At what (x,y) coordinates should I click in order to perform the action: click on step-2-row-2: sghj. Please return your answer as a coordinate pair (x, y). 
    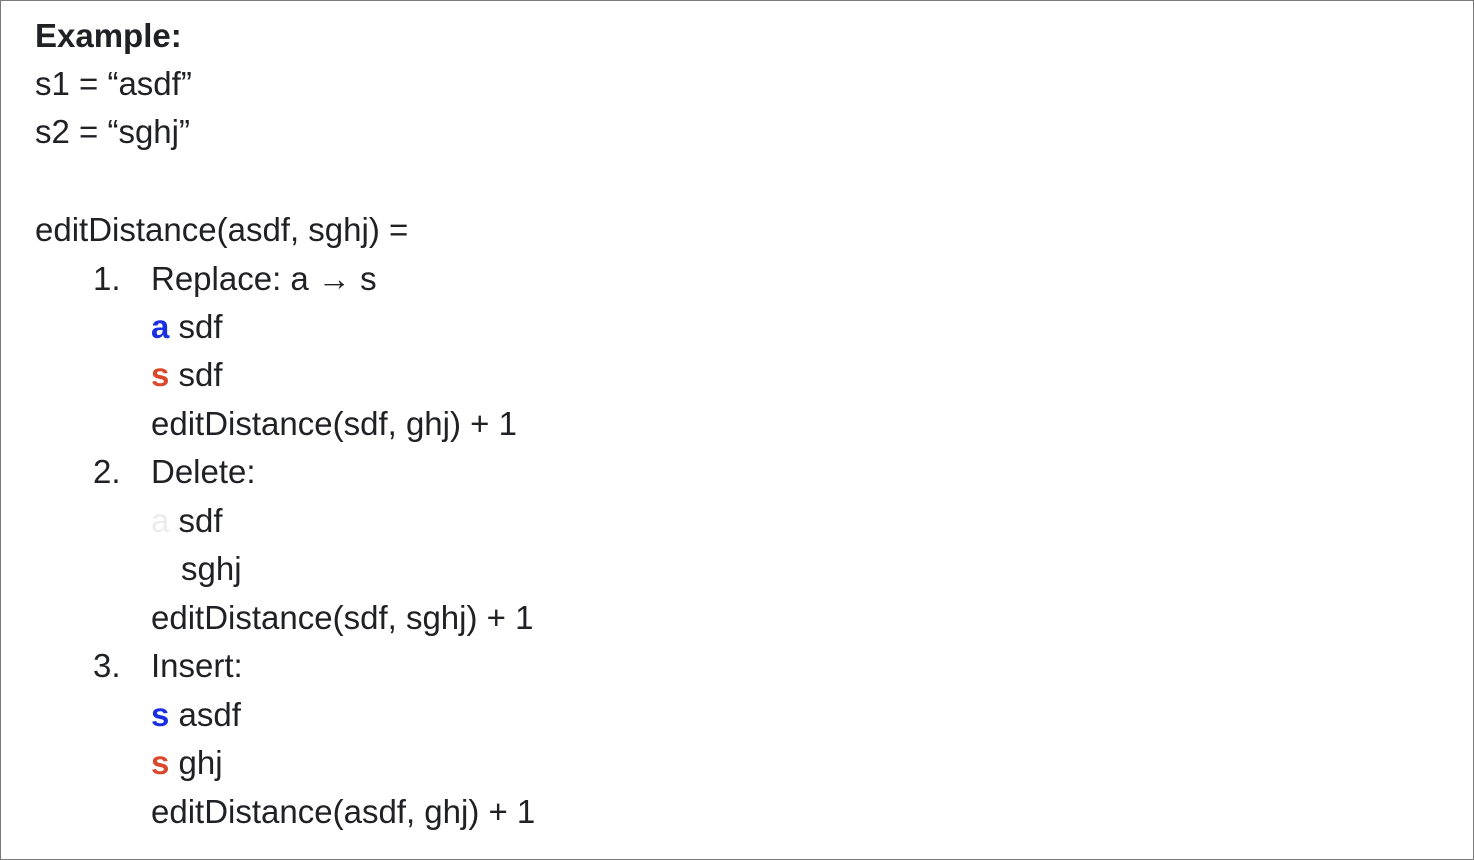
    Looking at the image, I should click on (211, 569).